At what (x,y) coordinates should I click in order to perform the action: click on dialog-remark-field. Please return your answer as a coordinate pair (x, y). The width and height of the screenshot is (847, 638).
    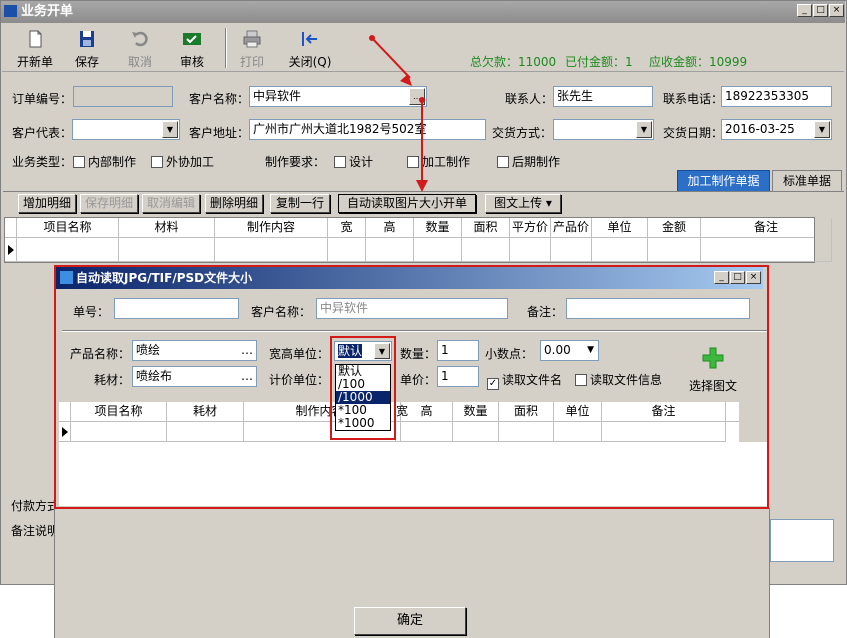
    Looking at the image, I should click on (658, 308).